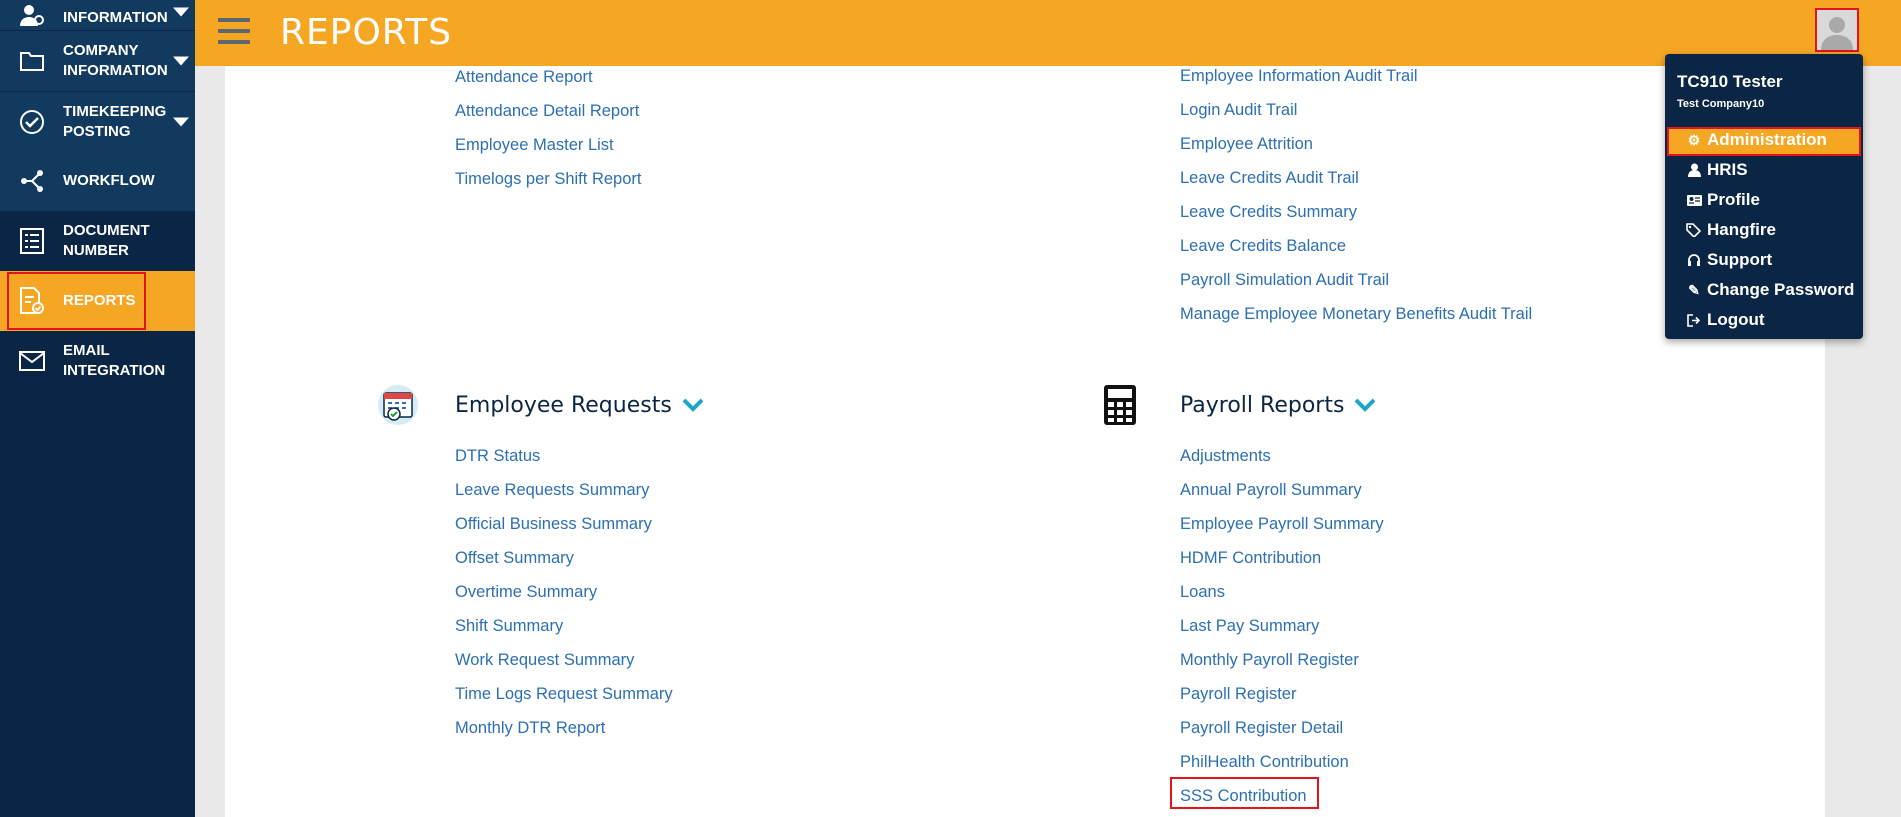 The width and height of the screenshot is (1901, 817). Describe the element at coordinates (1243, 796) in the screenshot. I see `report-link: SSS Contribution` at that location.